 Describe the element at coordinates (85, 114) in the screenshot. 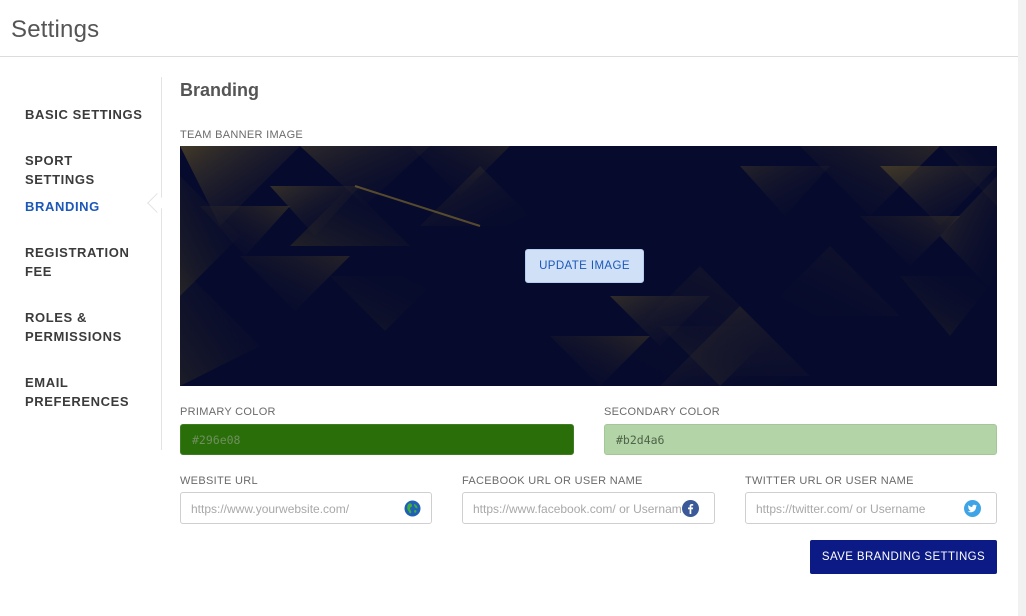

I see `sidebar-item-basic-settings: BASIC SETTINGS` at that location.